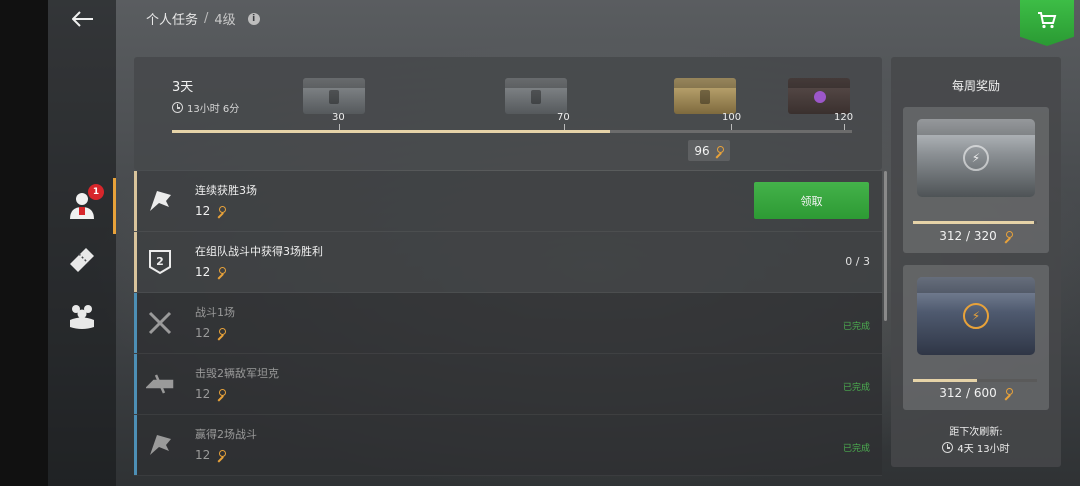 The height and width of the screenshot is (486, 1080). I want to click on platoon-2-icon: 2, so click(160, 262).